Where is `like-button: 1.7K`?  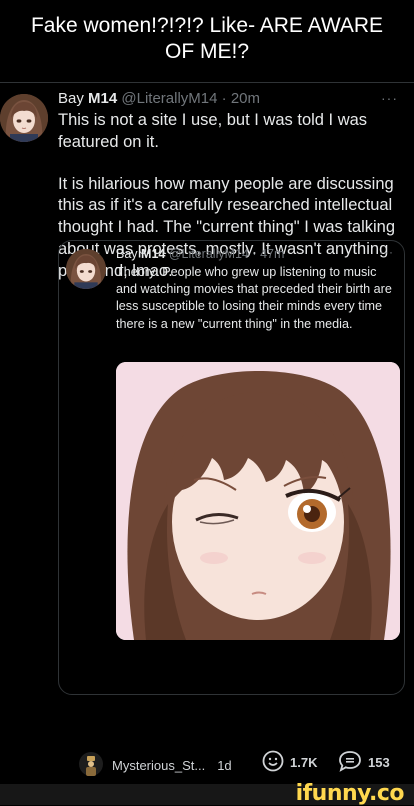
like-button: 1.7K is located at coordinates (289, 762).